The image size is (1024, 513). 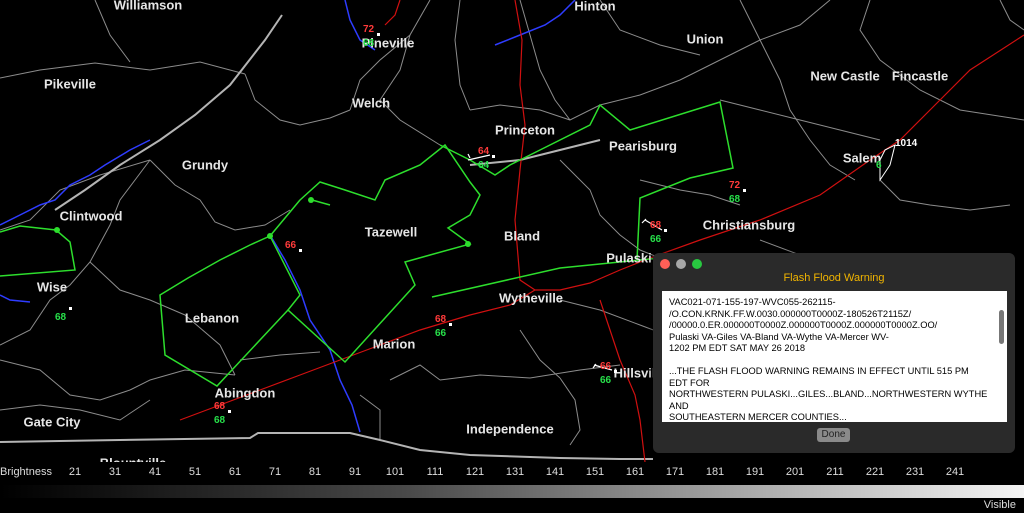 I want to click on place-label: Welch, so click(x=371, y=103).